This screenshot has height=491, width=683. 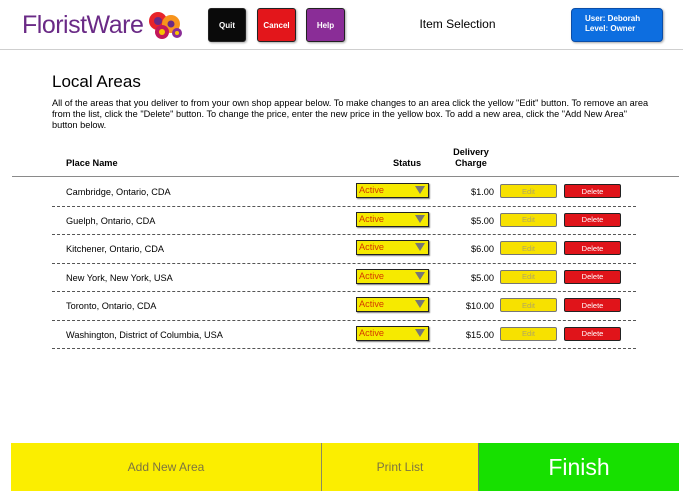 I want to click on logo-text: FloristWare, so click(x=83, y=24).